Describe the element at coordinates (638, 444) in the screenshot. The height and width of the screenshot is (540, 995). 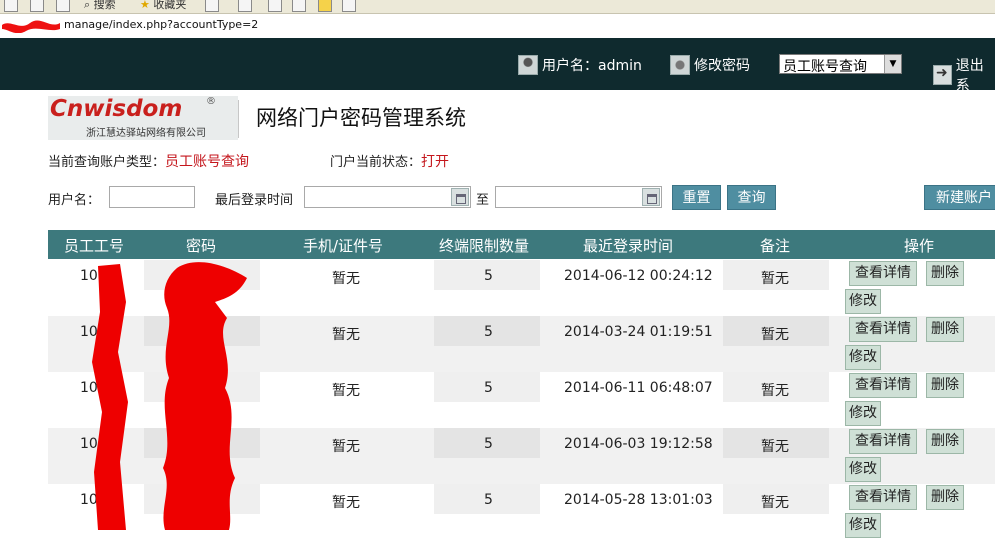
I see `last-login-time: 2014-06-03 19:12:58` at that location.